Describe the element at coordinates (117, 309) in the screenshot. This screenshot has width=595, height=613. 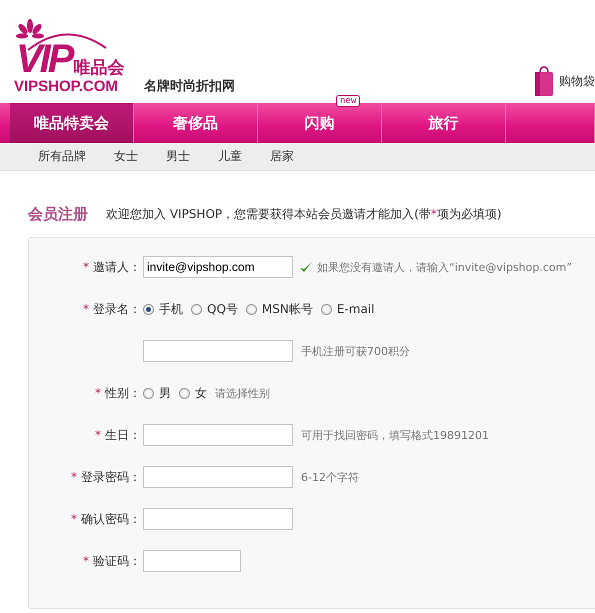
I see `field-label: 登录名：` at that location.